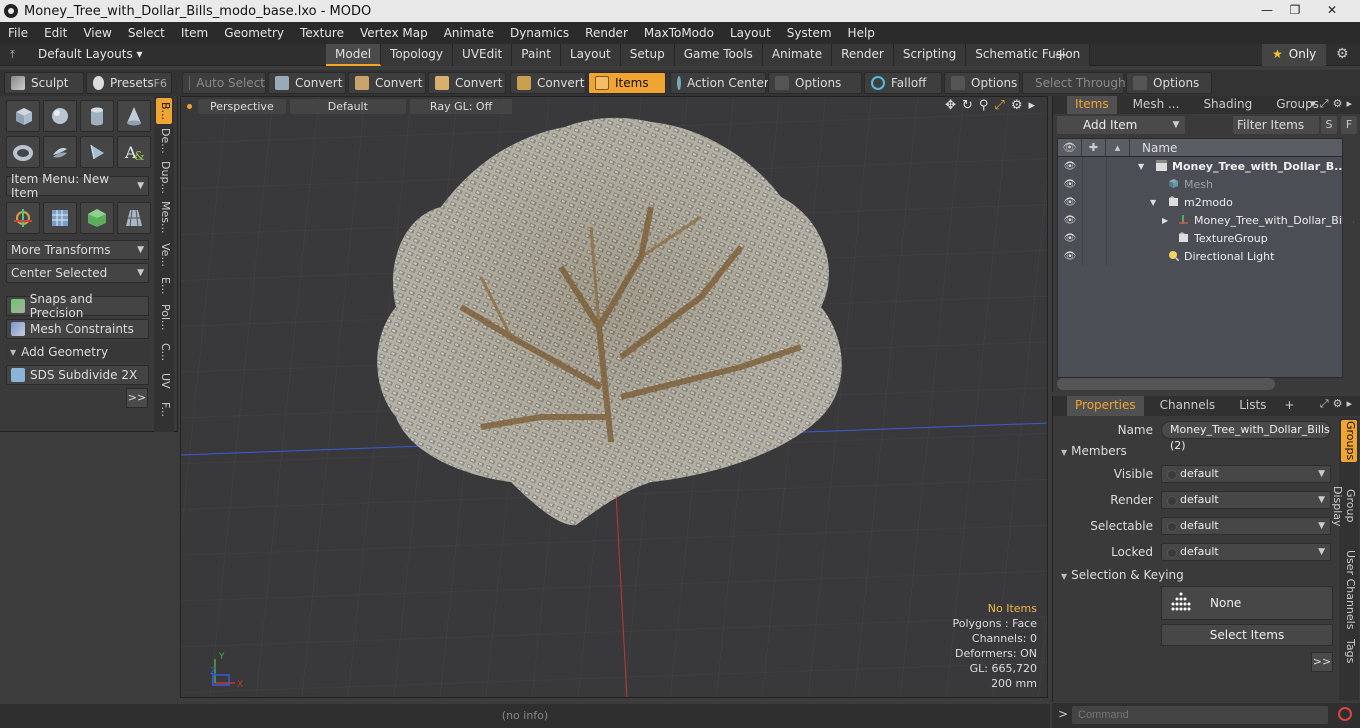 This screenshot has width=1360, height=728. I want to click on presets-button: Presets F6, so click(129, 83).